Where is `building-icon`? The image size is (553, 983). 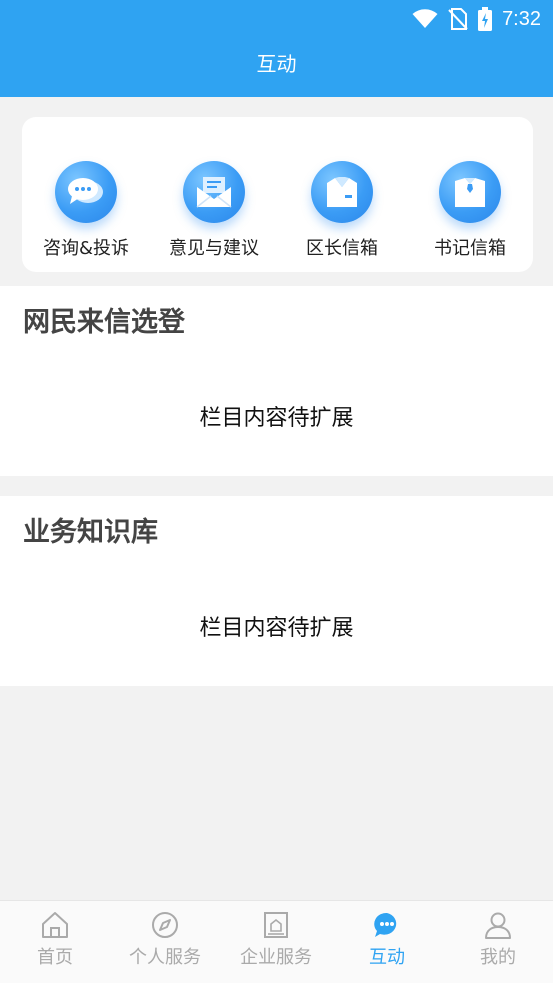
building-icon is located at coordinates (276, 925).